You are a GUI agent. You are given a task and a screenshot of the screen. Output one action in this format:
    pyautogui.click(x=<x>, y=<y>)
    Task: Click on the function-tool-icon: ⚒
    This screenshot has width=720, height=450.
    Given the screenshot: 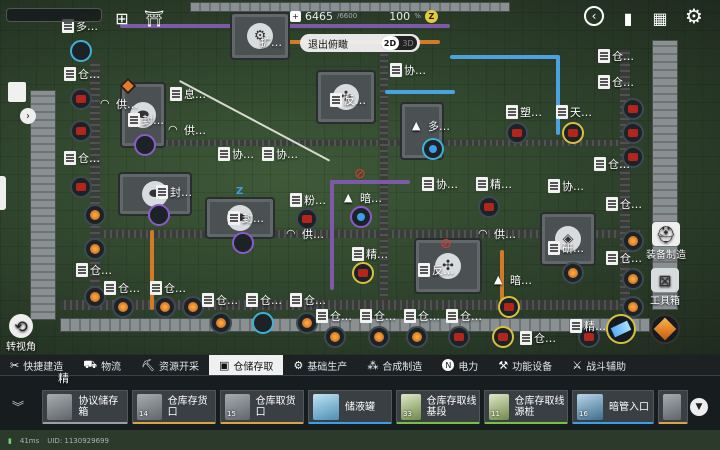 What is the action you would take?
    pyautogui.click(x=503, y=365)
    